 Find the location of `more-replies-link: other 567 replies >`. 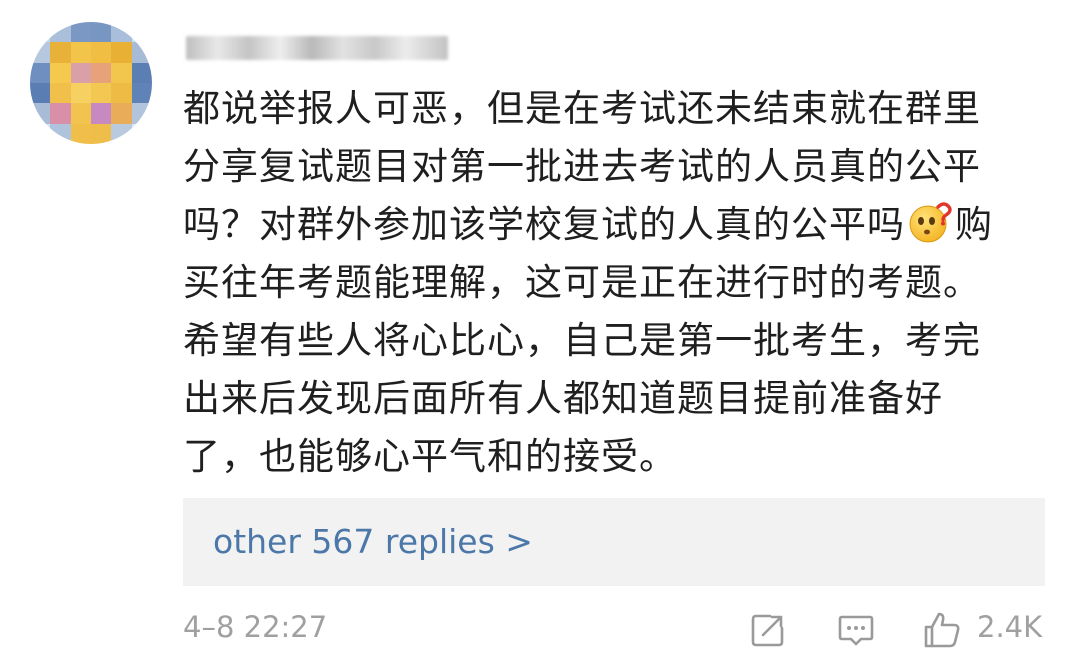

more-replies-link: other 567 replies > is located at coordinates (373, 542).